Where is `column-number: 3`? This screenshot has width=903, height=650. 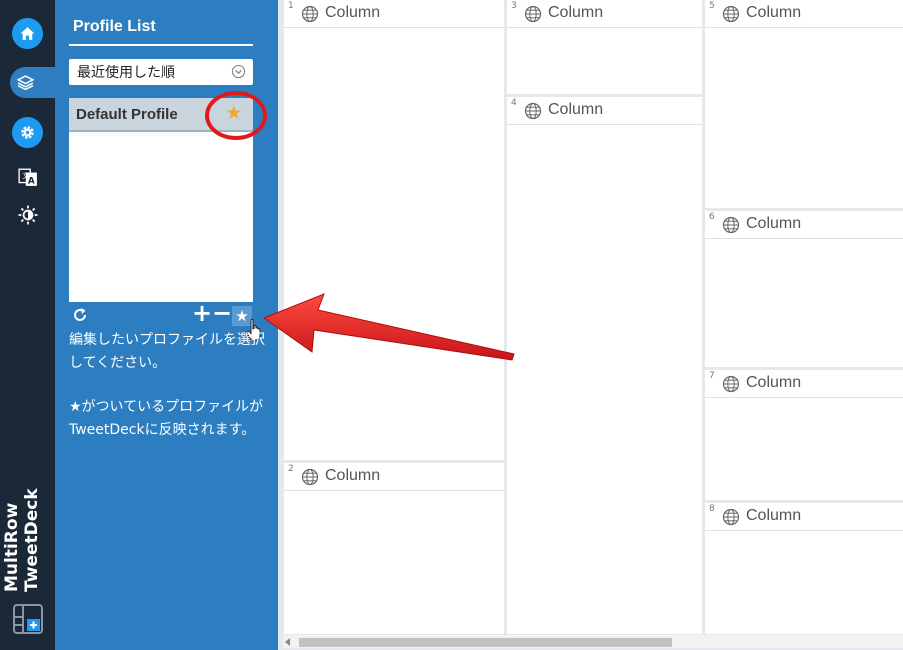 column-number: 3 is located at coordinates (514, 6).